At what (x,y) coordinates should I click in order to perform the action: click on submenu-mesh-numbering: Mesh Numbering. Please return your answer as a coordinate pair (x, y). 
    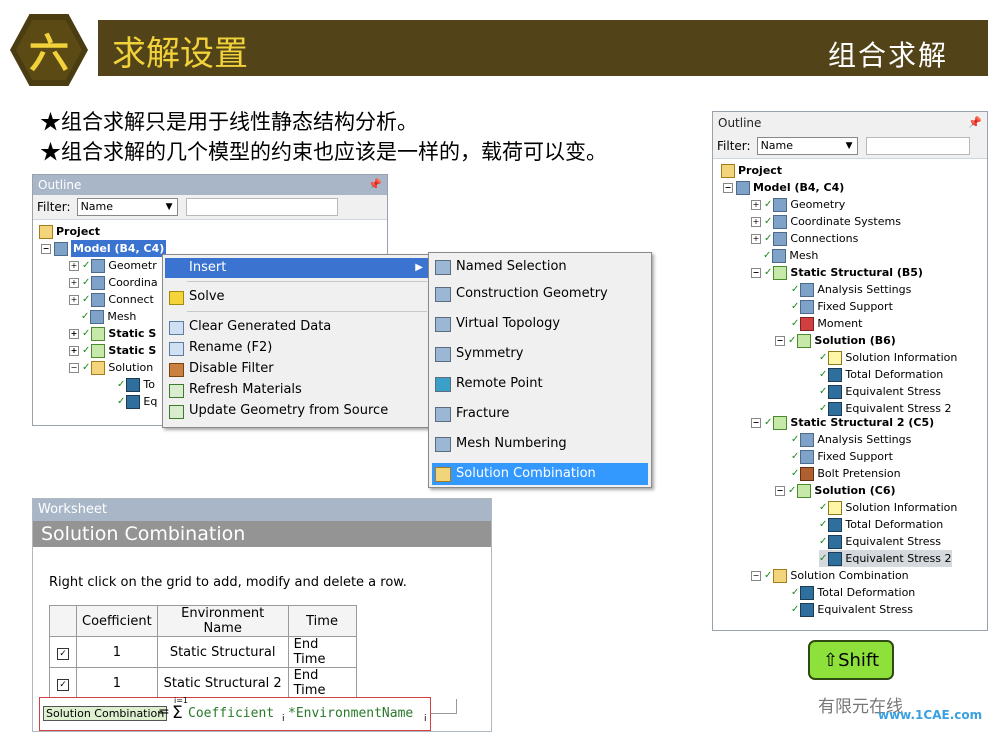
    Looking at the image, I should click on (540, 444).